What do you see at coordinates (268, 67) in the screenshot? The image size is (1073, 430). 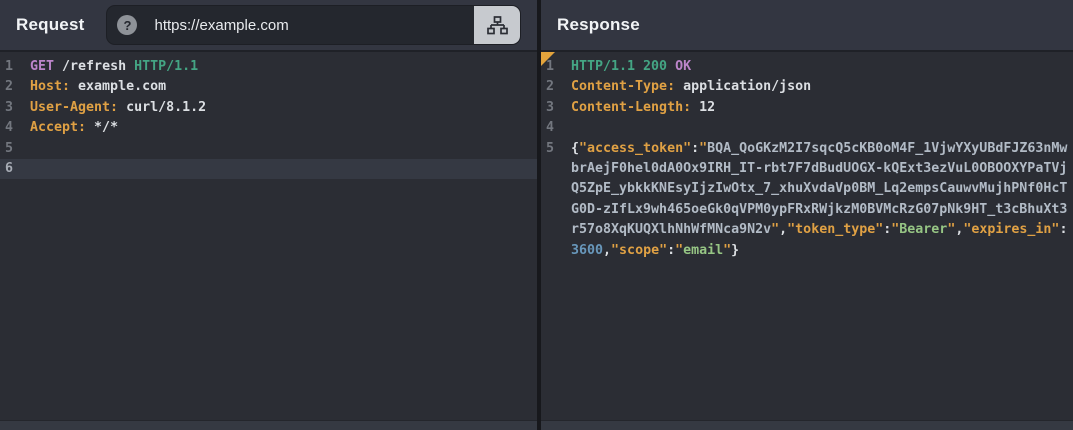 I see `code-line: 1 GET /refresh HTTP/1.1` at bounding box center [268, 67].